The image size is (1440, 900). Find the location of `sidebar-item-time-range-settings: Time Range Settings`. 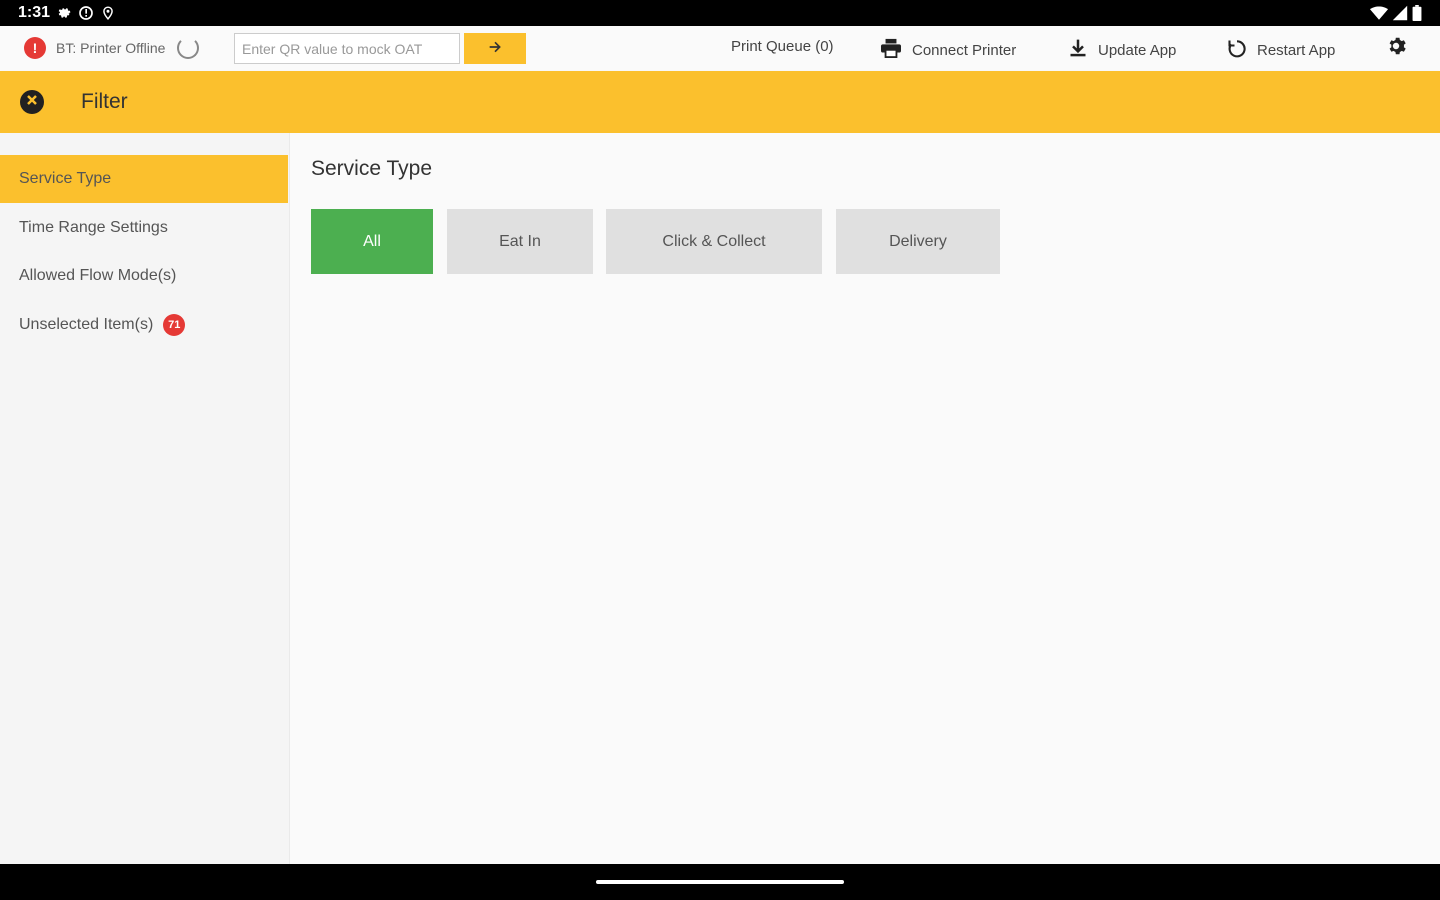

sidebar-item-time-range-settings: Time Range Settings is located at coordinates (144, 228).